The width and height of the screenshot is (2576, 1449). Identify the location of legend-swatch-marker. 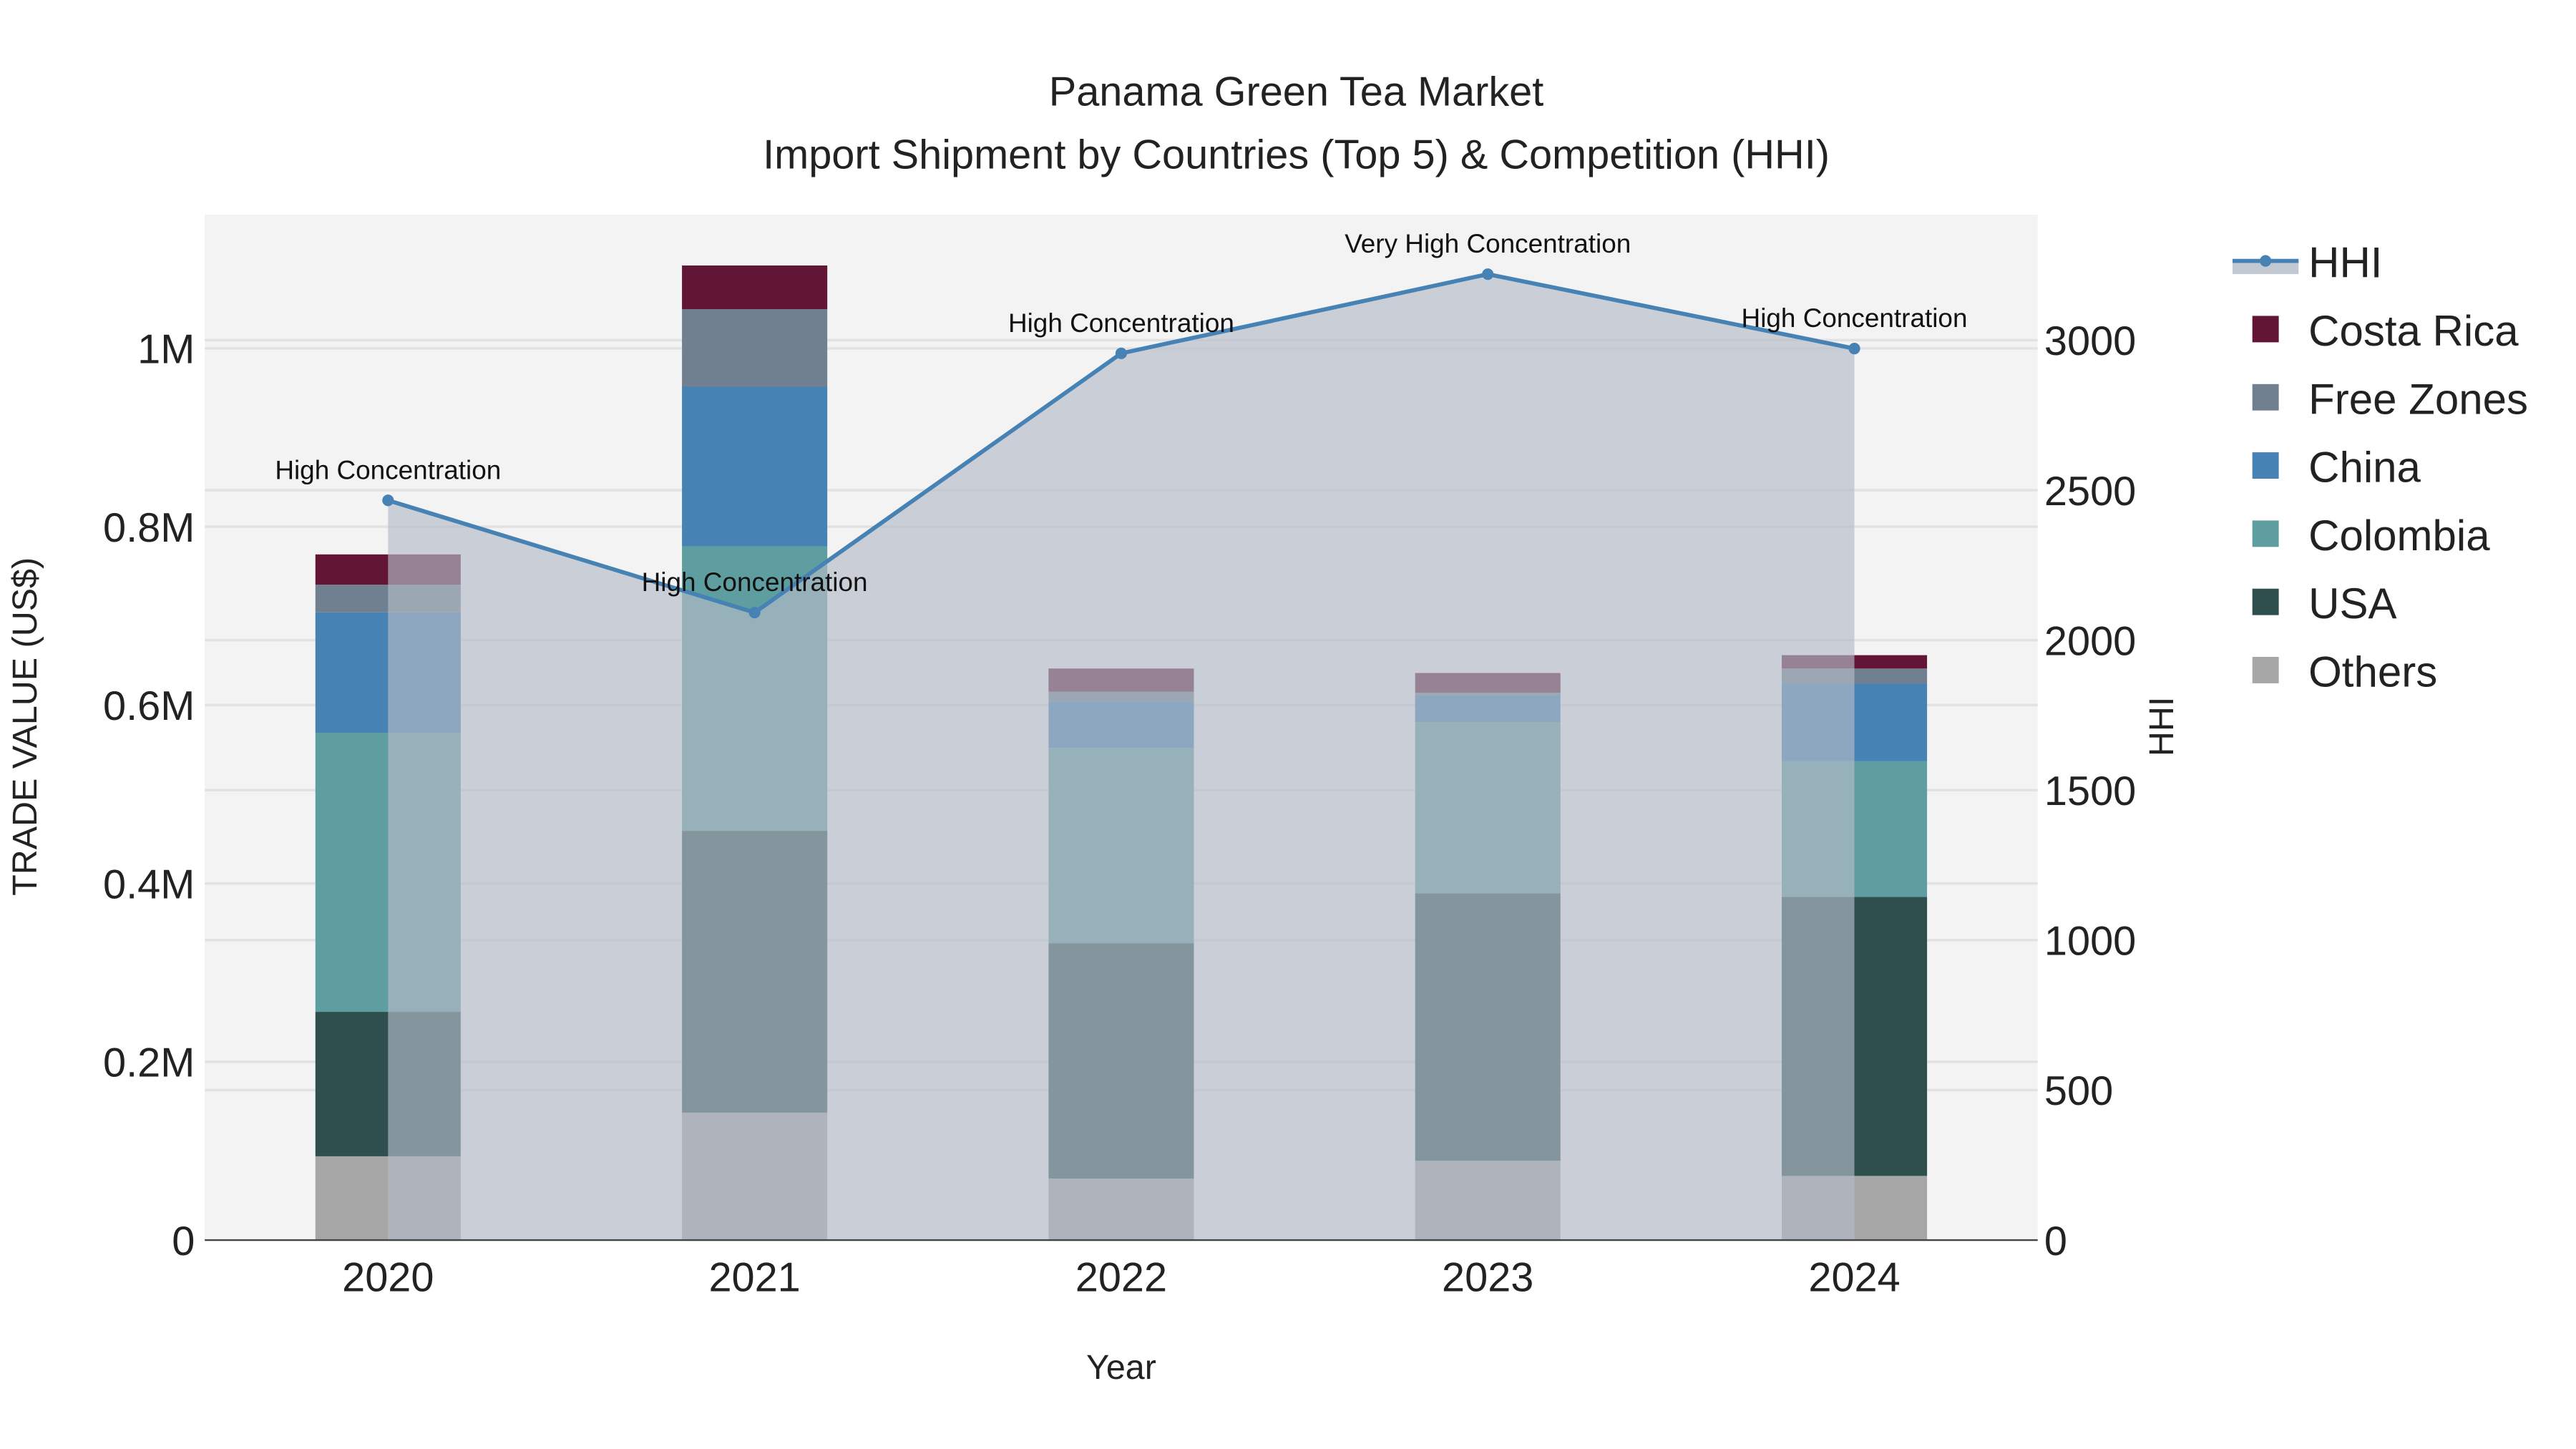
(2266, 261).